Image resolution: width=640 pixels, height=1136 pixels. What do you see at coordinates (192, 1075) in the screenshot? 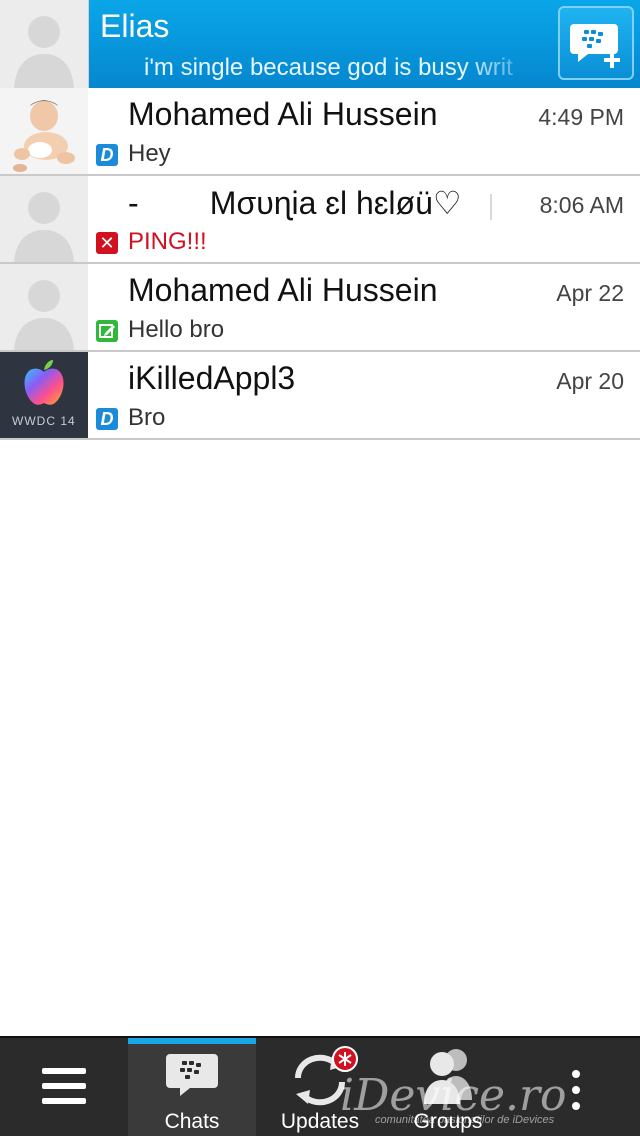
I see `chat-bubble-icon` at bounding box center [192, 1075].